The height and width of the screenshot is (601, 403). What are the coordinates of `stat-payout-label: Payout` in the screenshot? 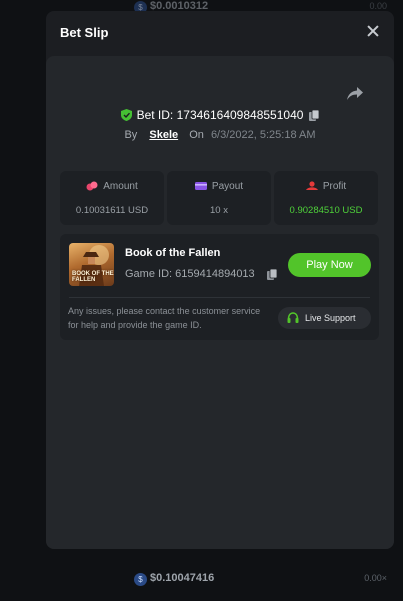 It's located at (227, 186).